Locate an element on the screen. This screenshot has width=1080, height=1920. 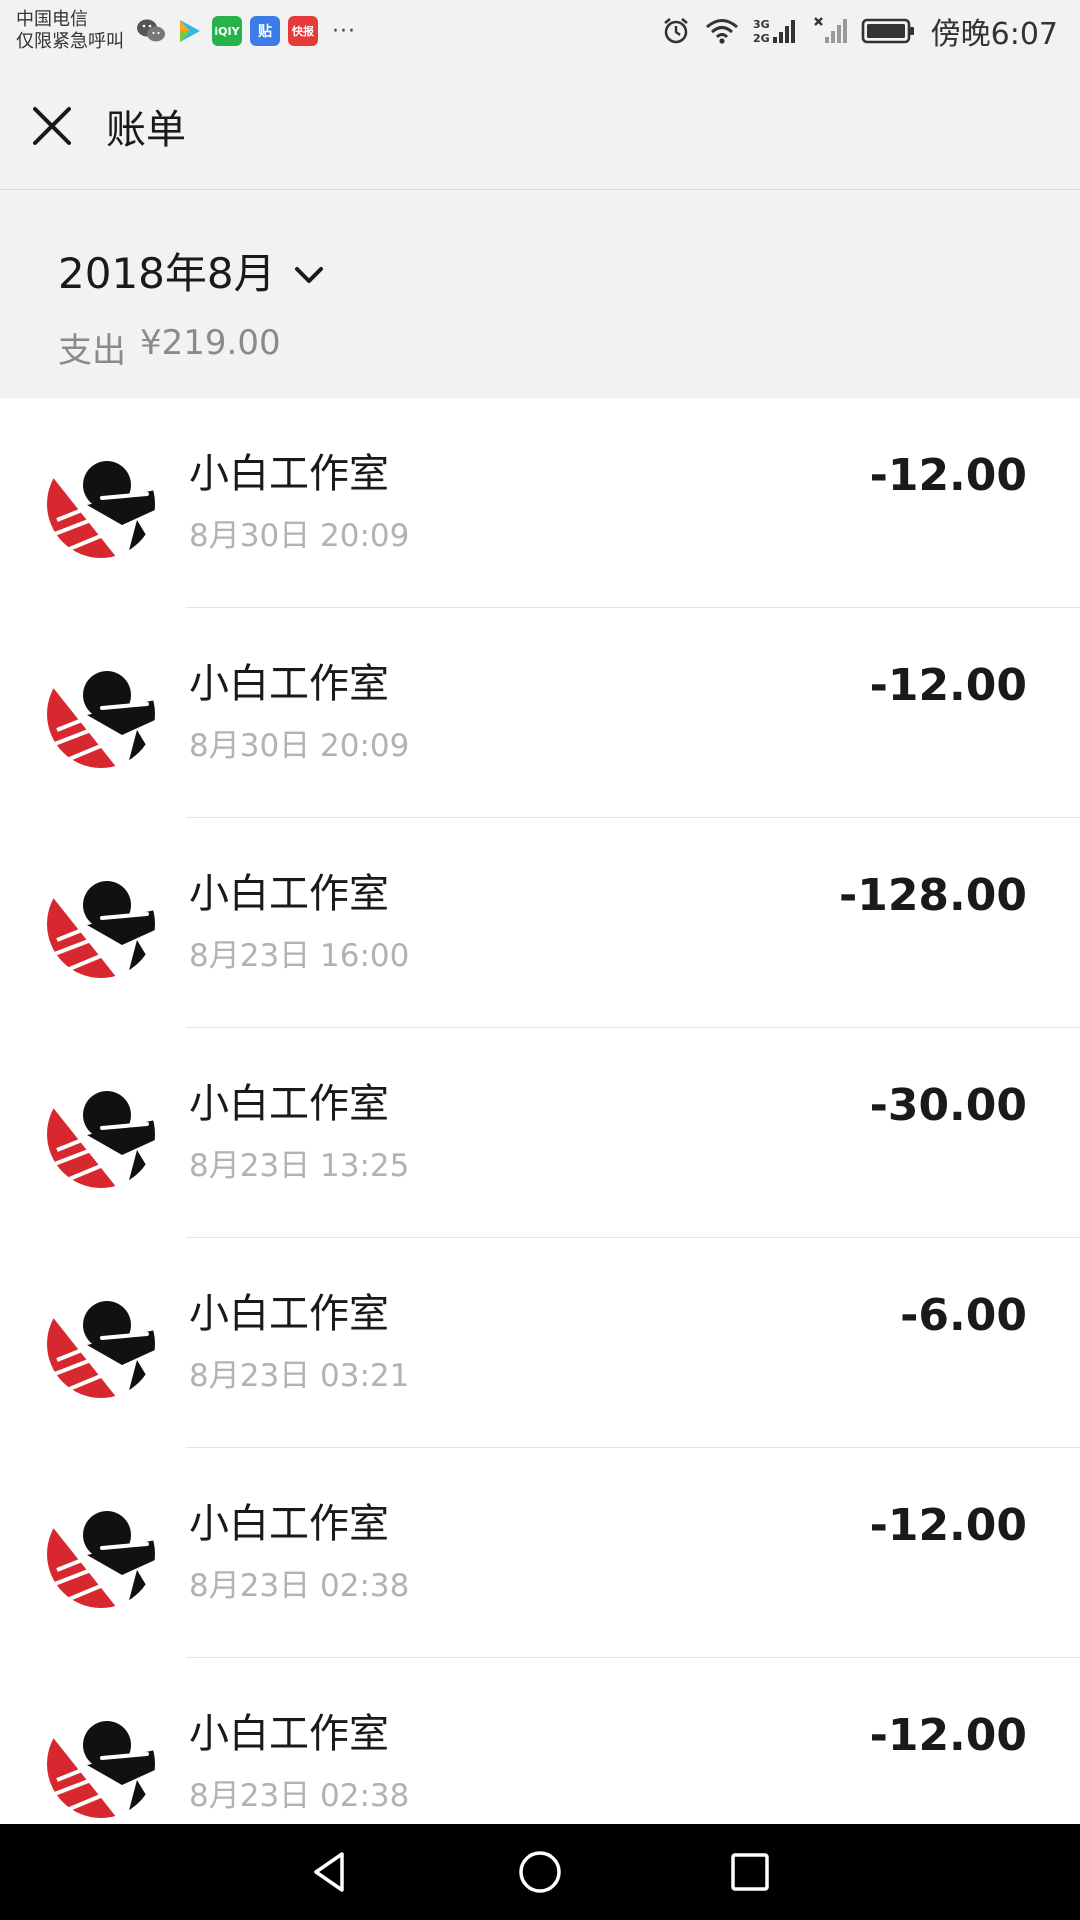
more-notifications-icon: ··· is located at coordinates (344, 31).